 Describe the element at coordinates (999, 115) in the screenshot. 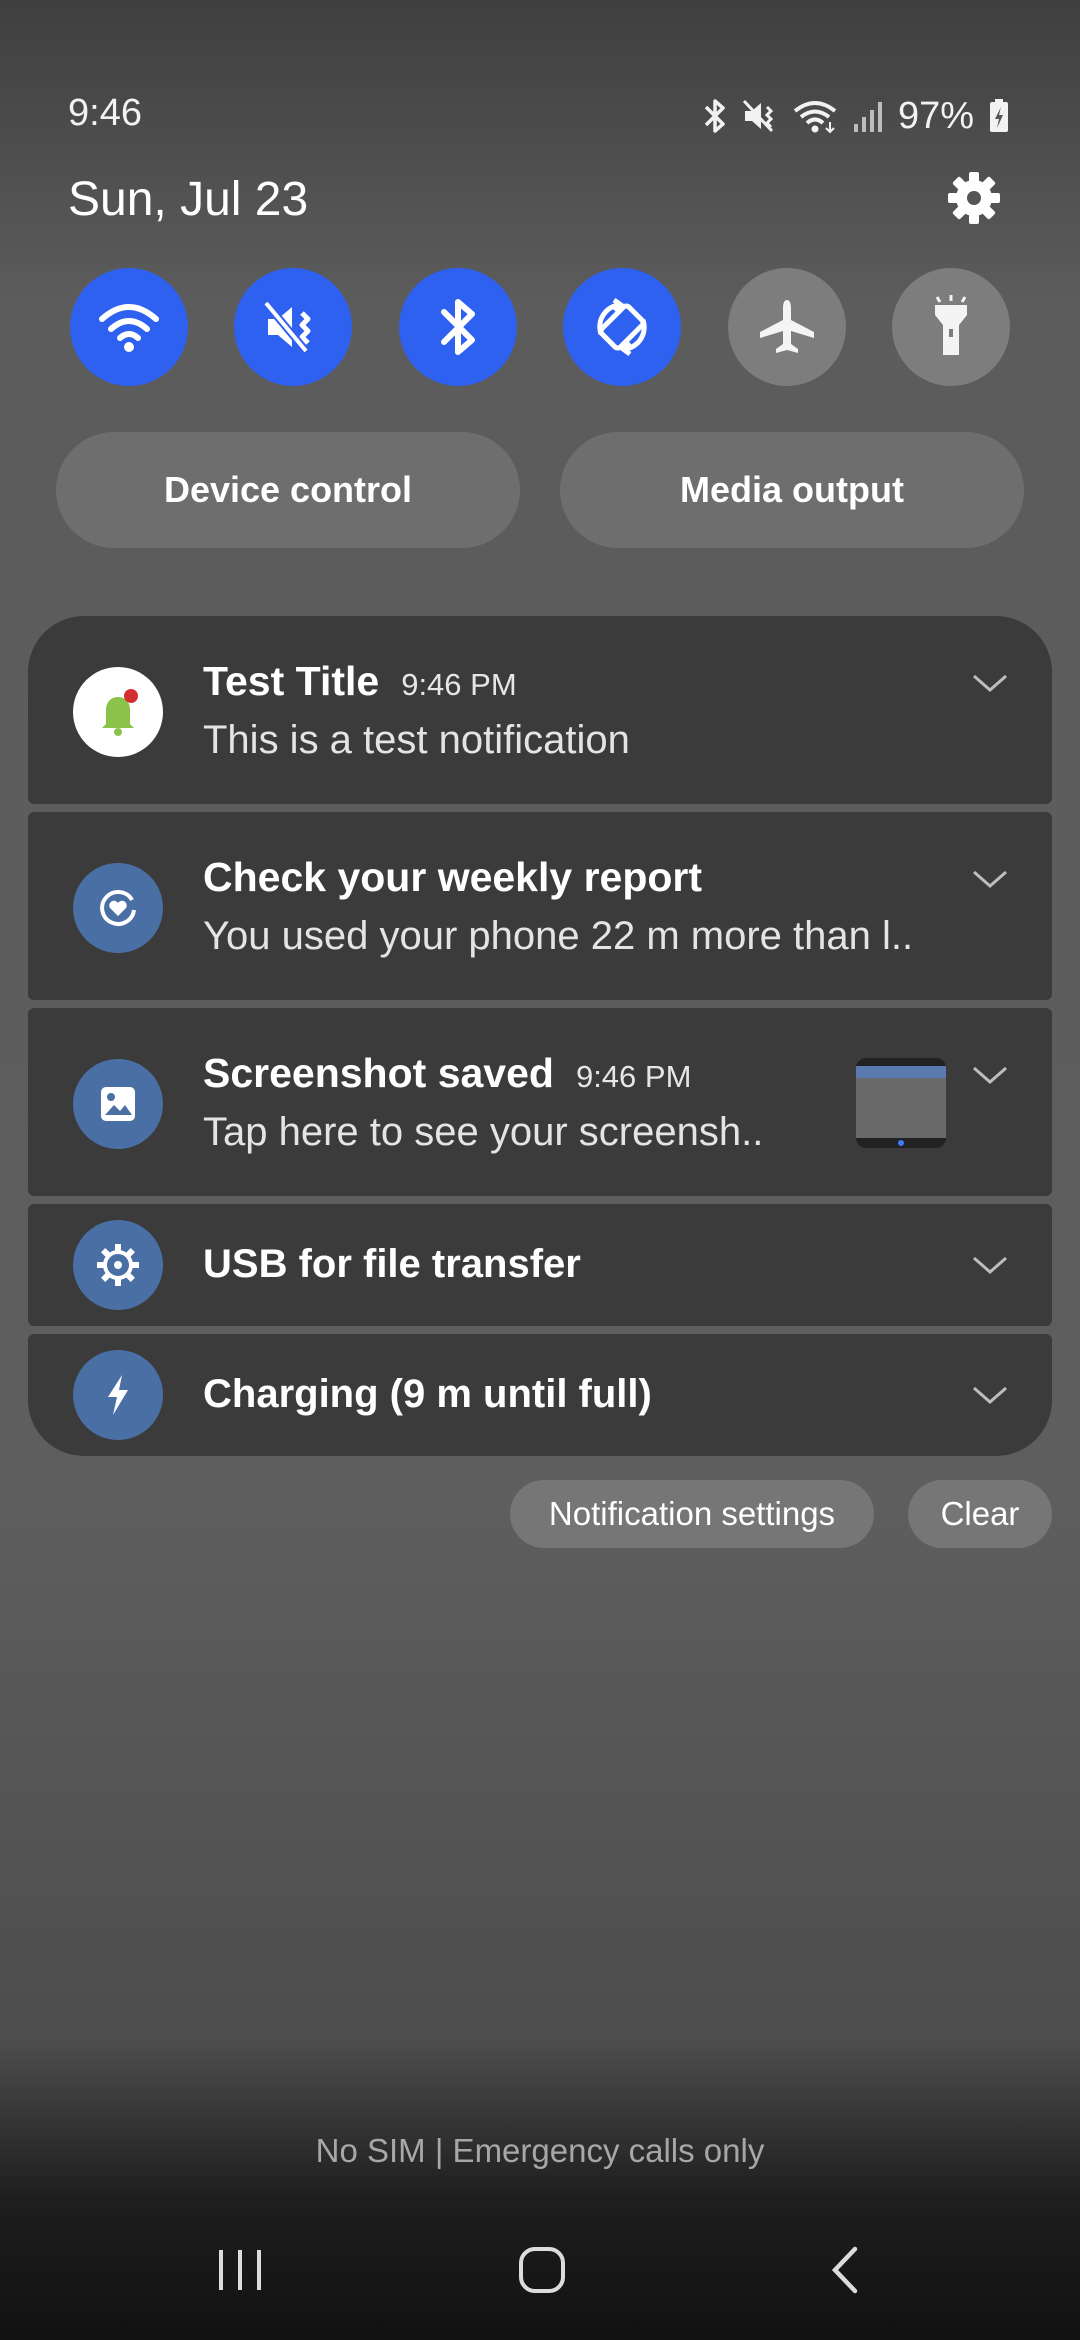

I see `battery-charging-icon` at that location.